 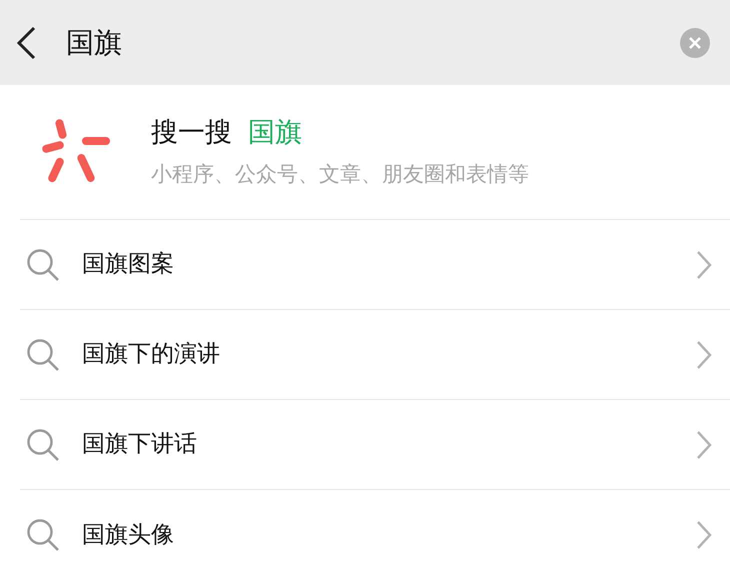 I want to click on search-one-title: 搜一搜, so click(x=191, y=133).